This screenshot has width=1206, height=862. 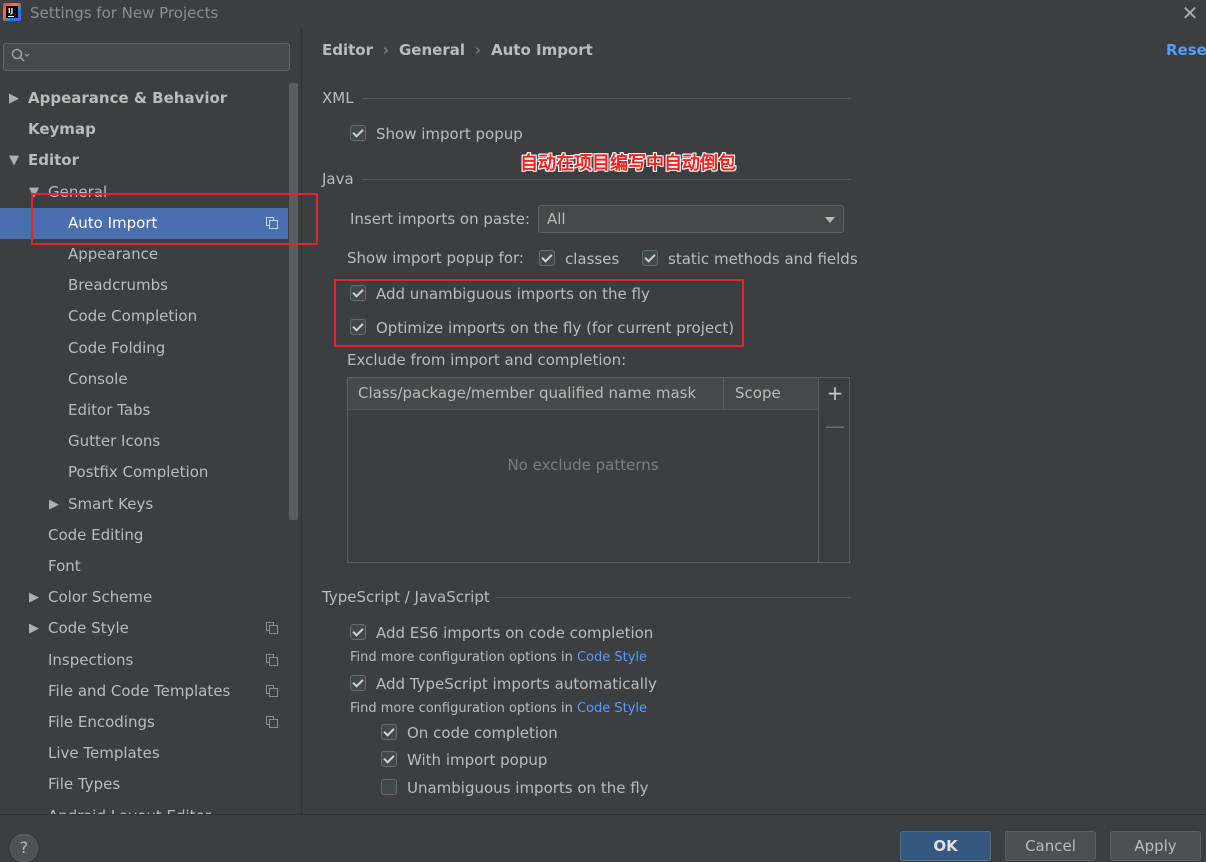 I want to click on select-value: All, so click(x=556, y=219).